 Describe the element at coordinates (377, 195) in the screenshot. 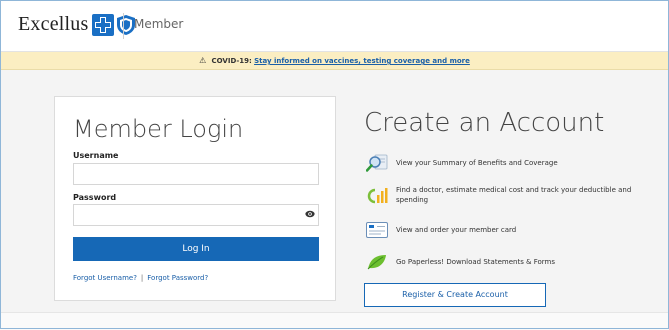

I see `bar-chart-icon` at that location.